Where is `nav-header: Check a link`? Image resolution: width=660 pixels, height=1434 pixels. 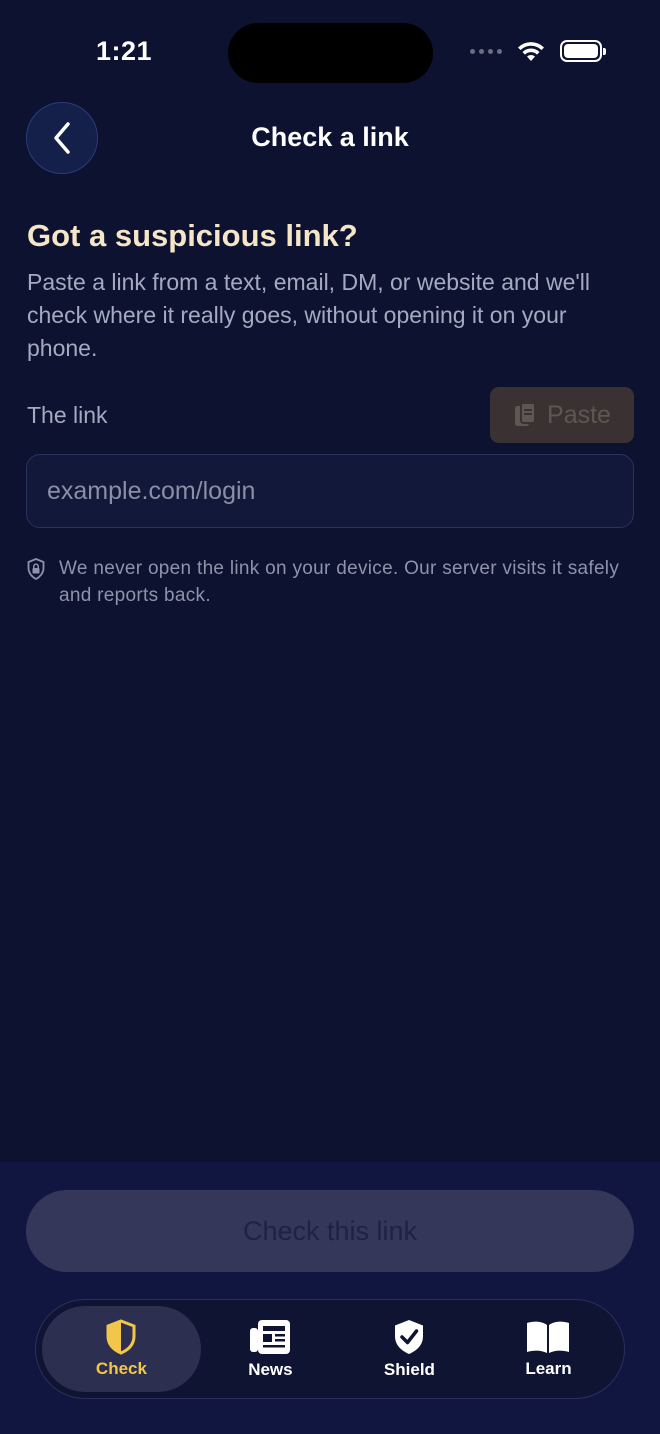
nav-header: Check a link is located at coordinates (330, 138).